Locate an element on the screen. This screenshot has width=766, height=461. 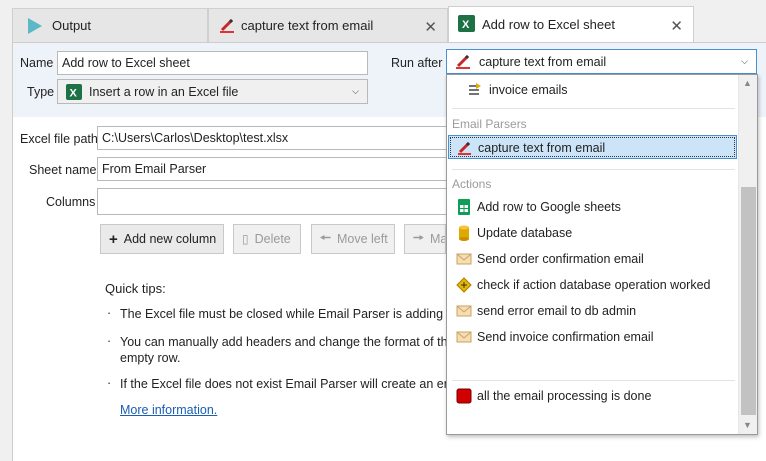
dropdown-item-label: Send order confirmation email is located at coordinates (560, 259).